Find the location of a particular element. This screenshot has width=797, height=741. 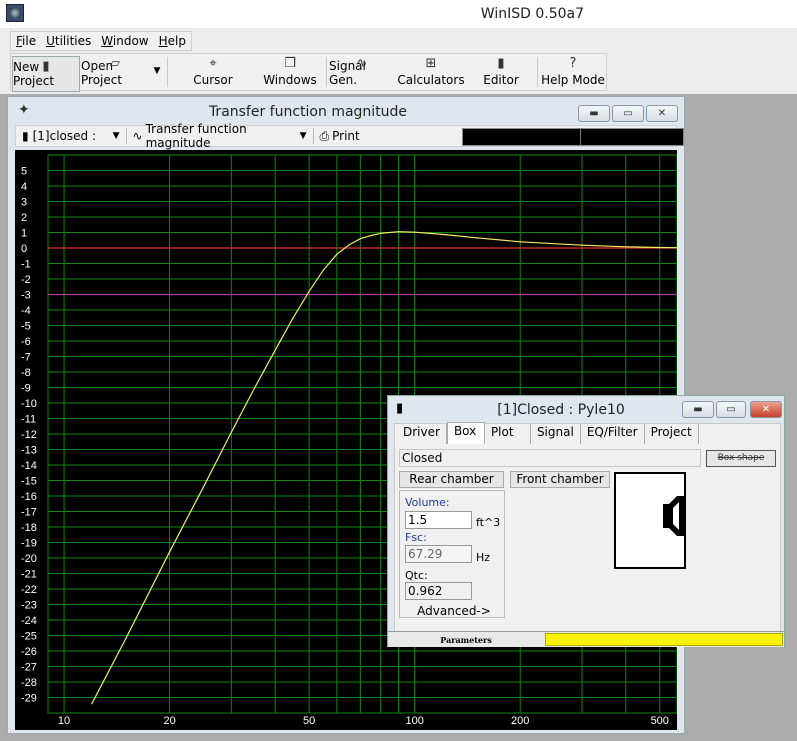

menu-help-label: Help is located at coordinates (172, 41).